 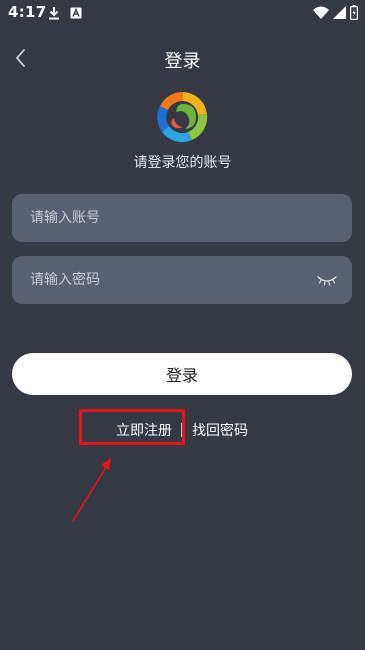 I want to click on account-field, so click(x=182, y=218).